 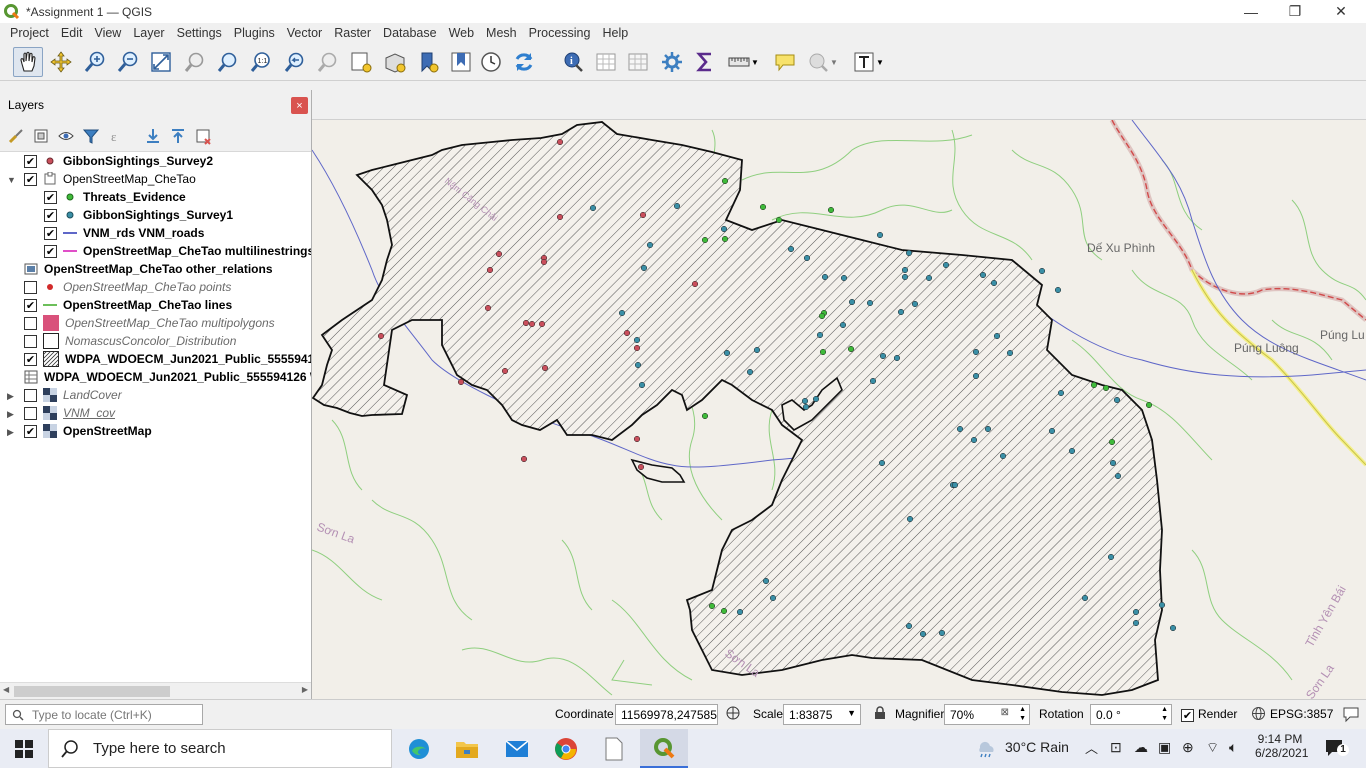 What do you see at coordinates (118, 161) in the screenshot?
I see `layer-row: ✔ GibbonSightings_Survey2` at bounding box center [118, 161].